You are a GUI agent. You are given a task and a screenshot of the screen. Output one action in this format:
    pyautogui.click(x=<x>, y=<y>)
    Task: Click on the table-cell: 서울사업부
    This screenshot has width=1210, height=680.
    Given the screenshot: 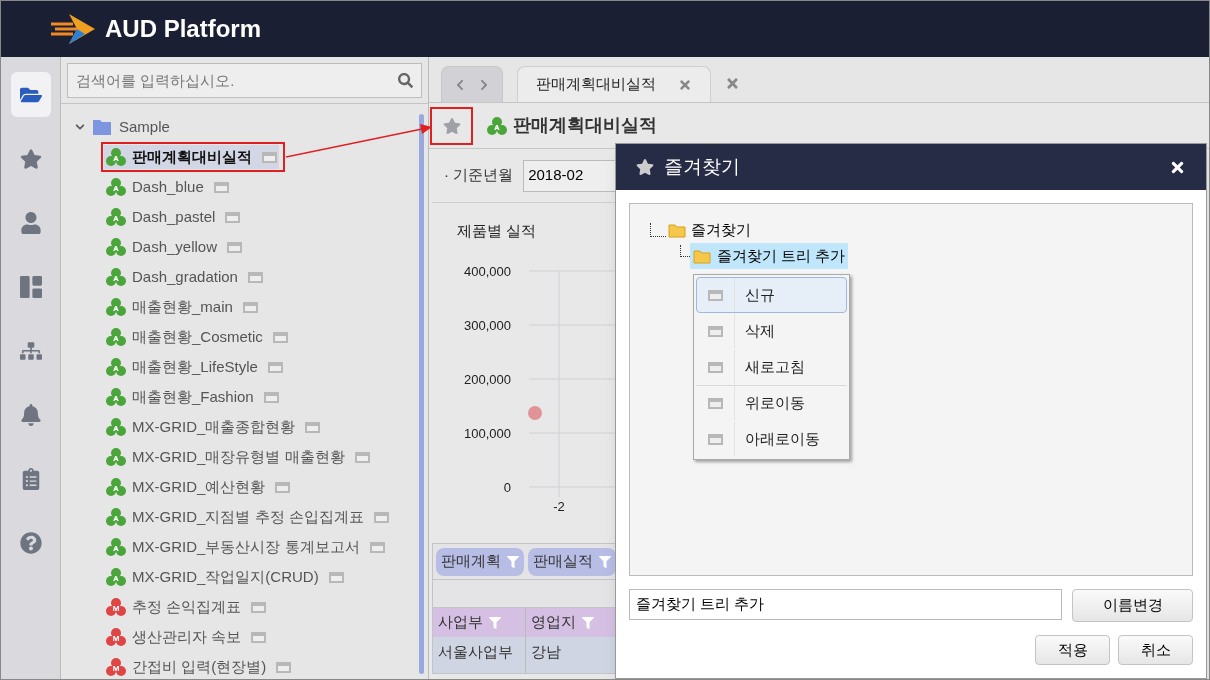 What is the action you would take?
    pyautogui.click(x=479, y=655)
    